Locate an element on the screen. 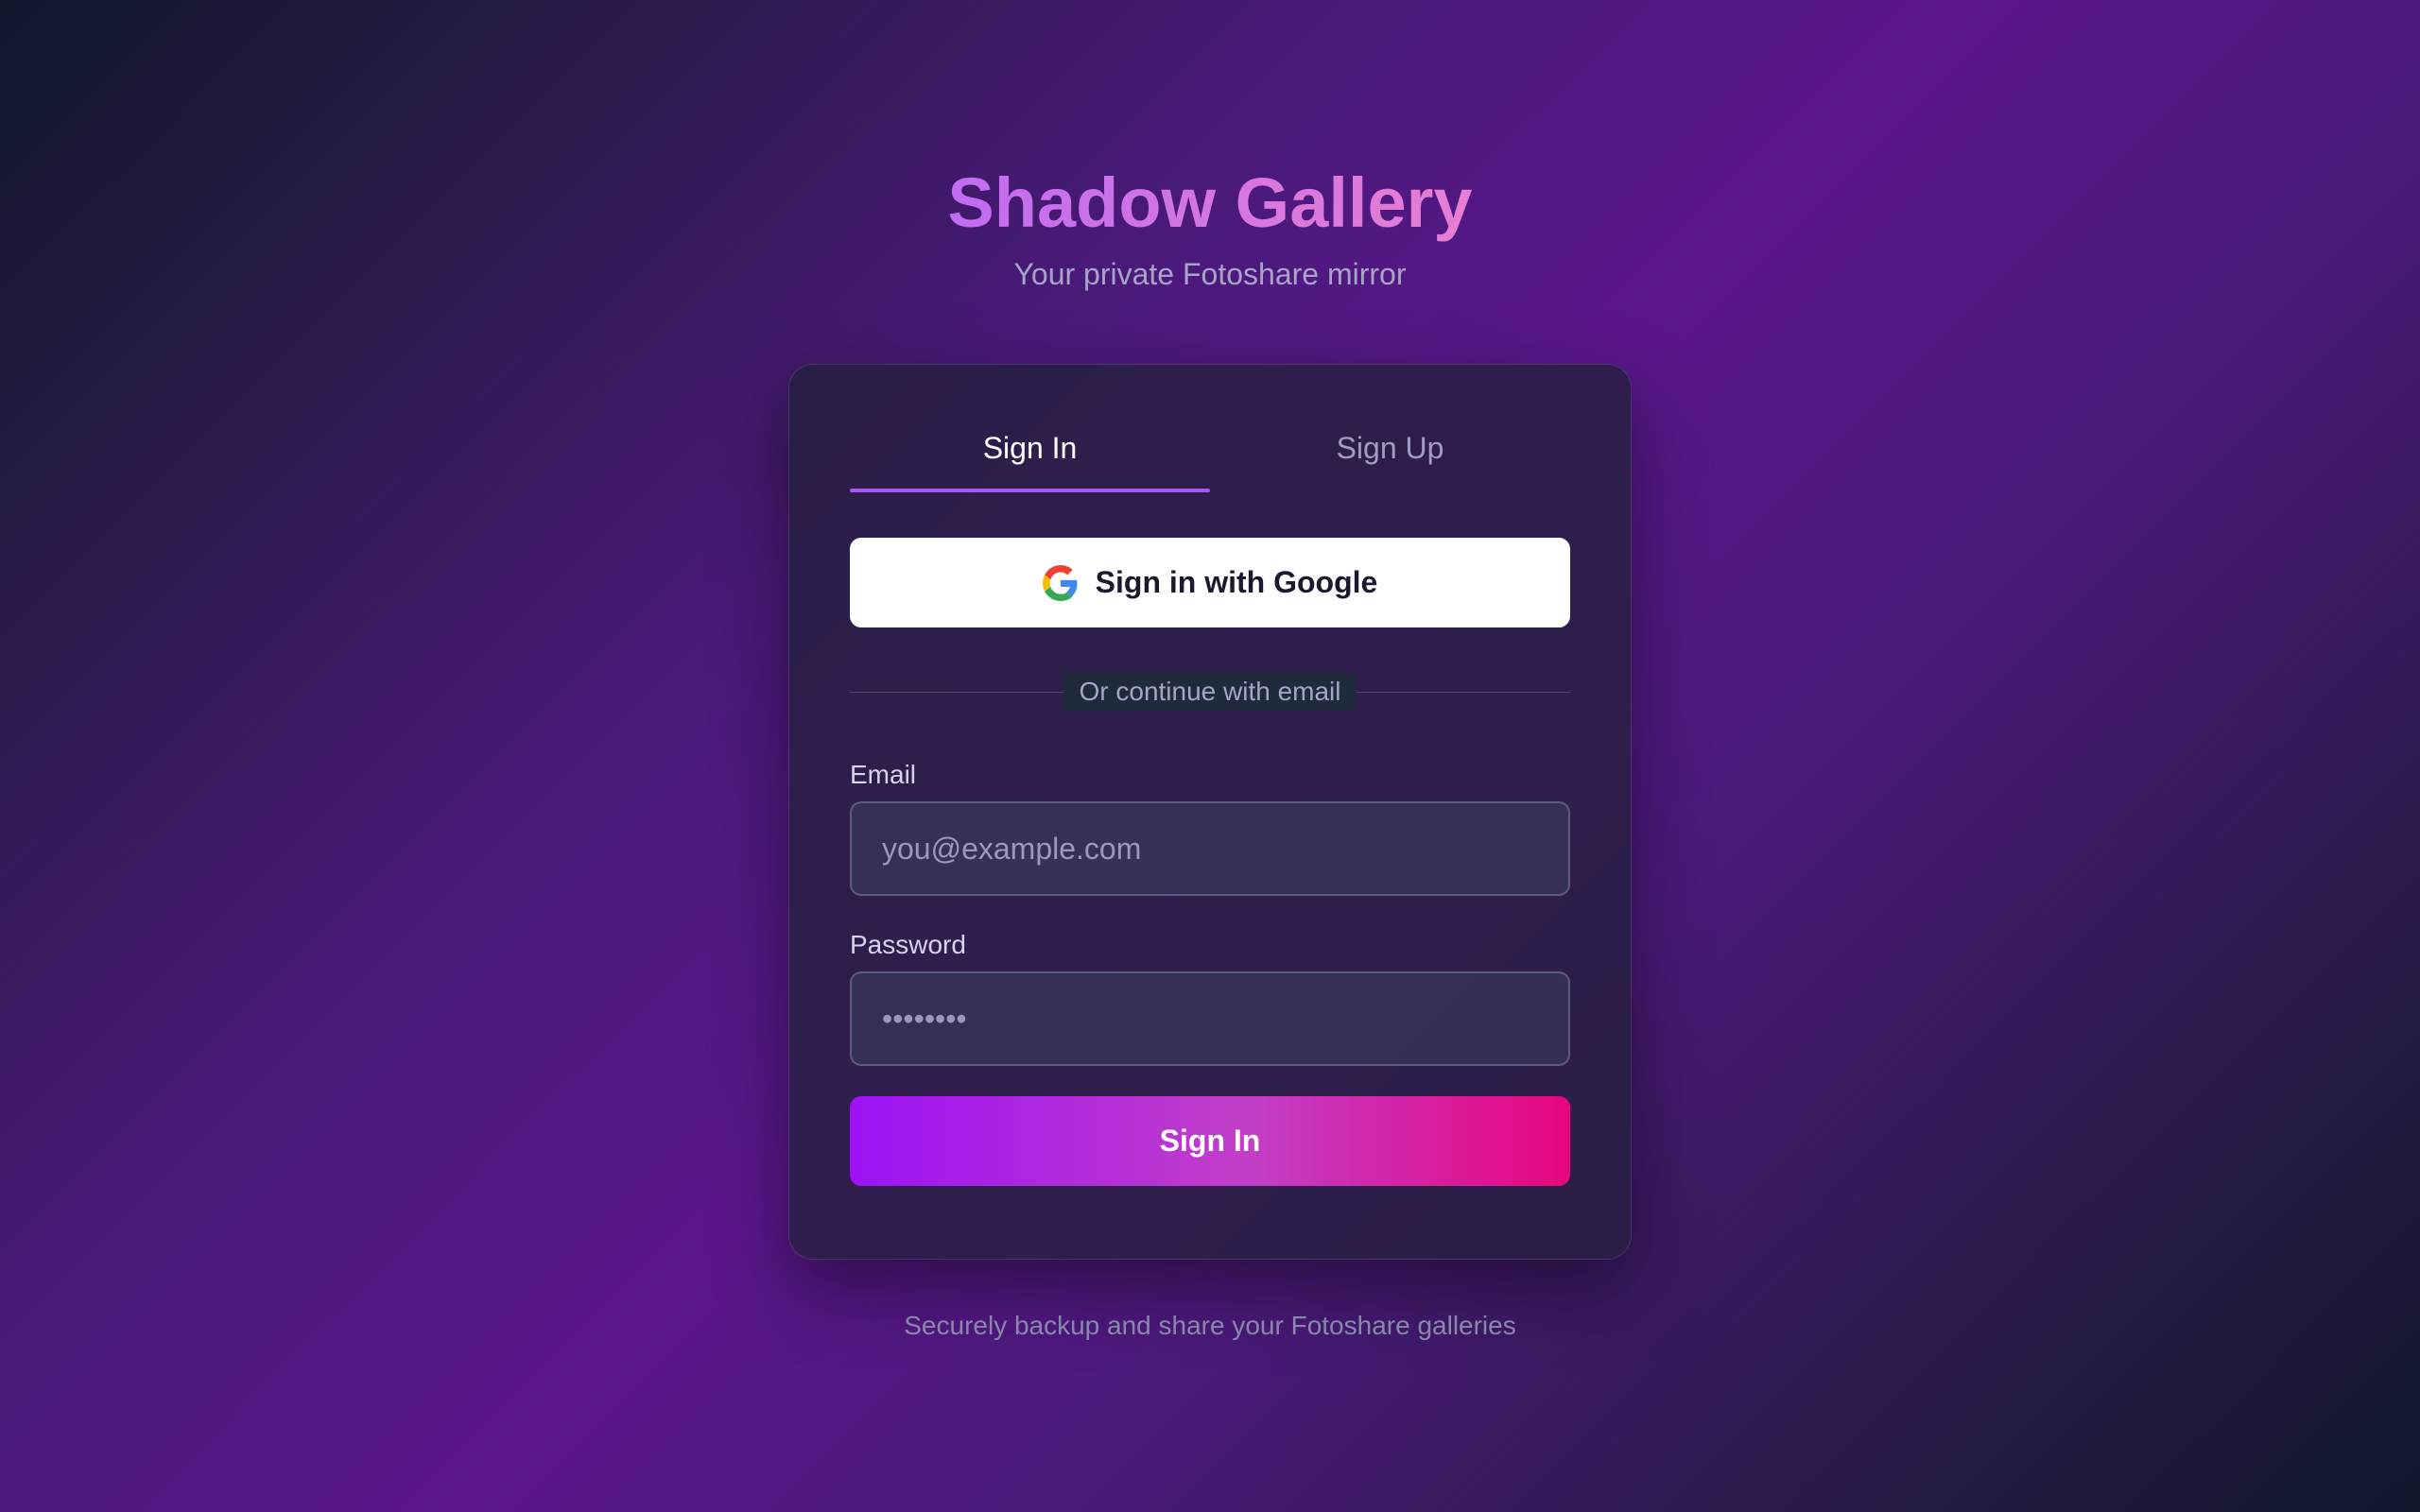  password-field is located at coordinates (1210, 1018).